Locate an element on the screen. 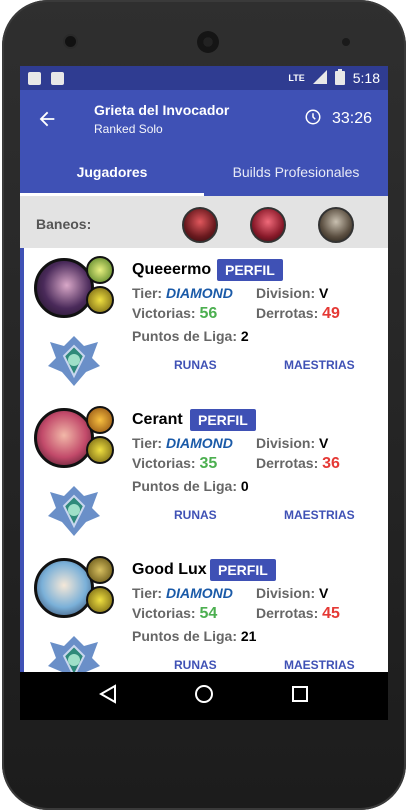 Image resolution: width=408 pixels, height=810 pixels. wins-value: 54 is located at coordinates (208, 613).